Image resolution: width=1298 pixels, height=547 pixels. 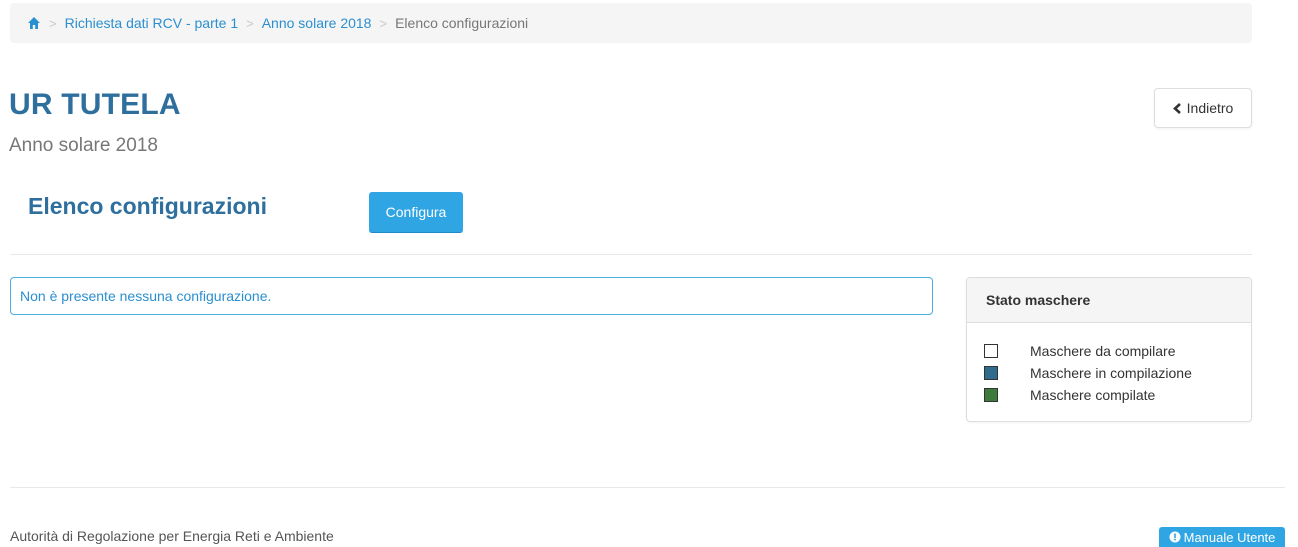 What do you see at coordinates (95, 104) in the screenshot?
I see `page-title: UR TUTELA` at bounding box center [95, 104].